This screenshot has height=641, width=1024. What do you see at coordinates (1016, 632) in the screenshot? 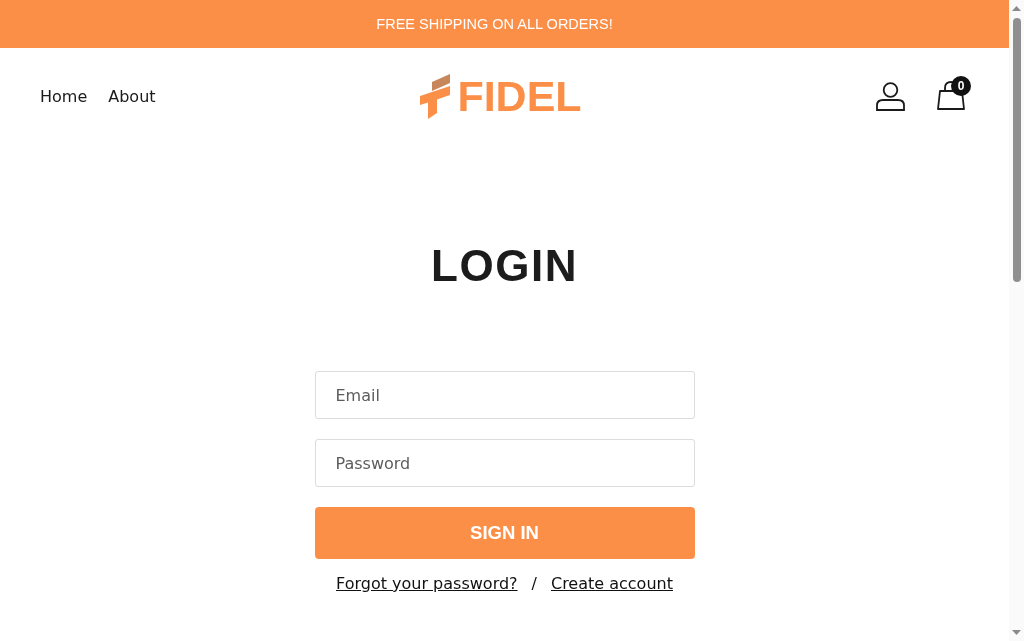
I see `scroll-down-icon` at bounding box center [1016, 632].